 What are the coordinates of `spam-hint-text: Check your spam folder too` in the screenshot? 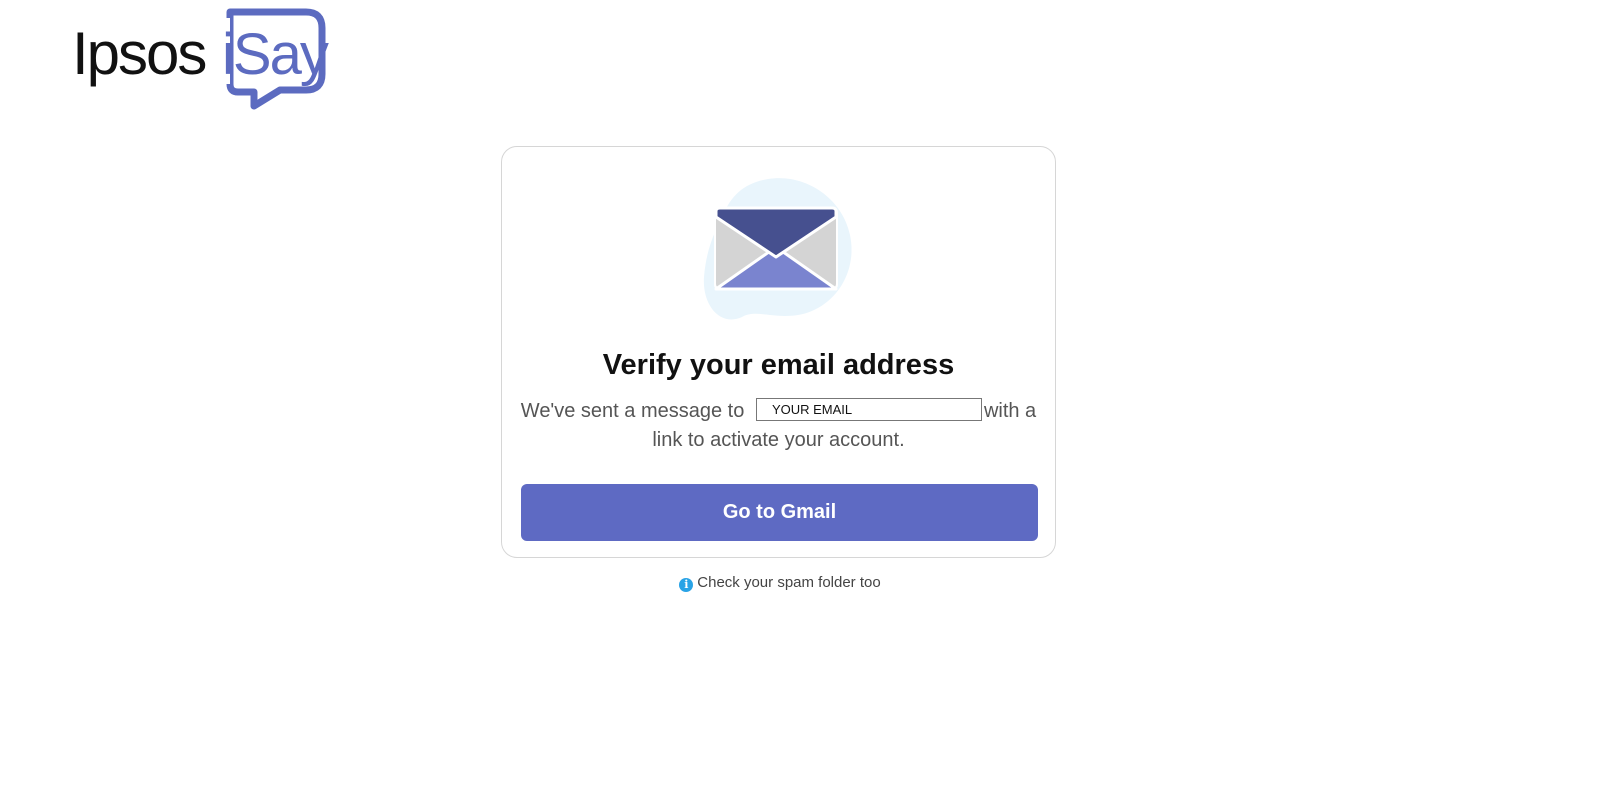 It's located at (789, 582).